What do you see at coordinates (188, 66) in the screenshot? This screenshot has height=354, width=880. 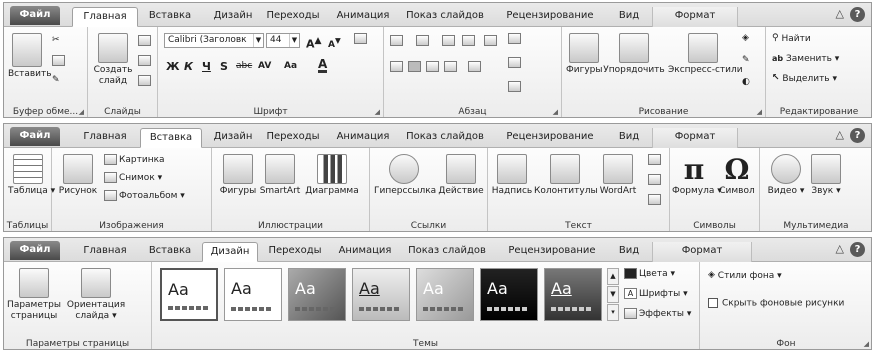 I see `italic-button: К` at bounding box center [188, 66].